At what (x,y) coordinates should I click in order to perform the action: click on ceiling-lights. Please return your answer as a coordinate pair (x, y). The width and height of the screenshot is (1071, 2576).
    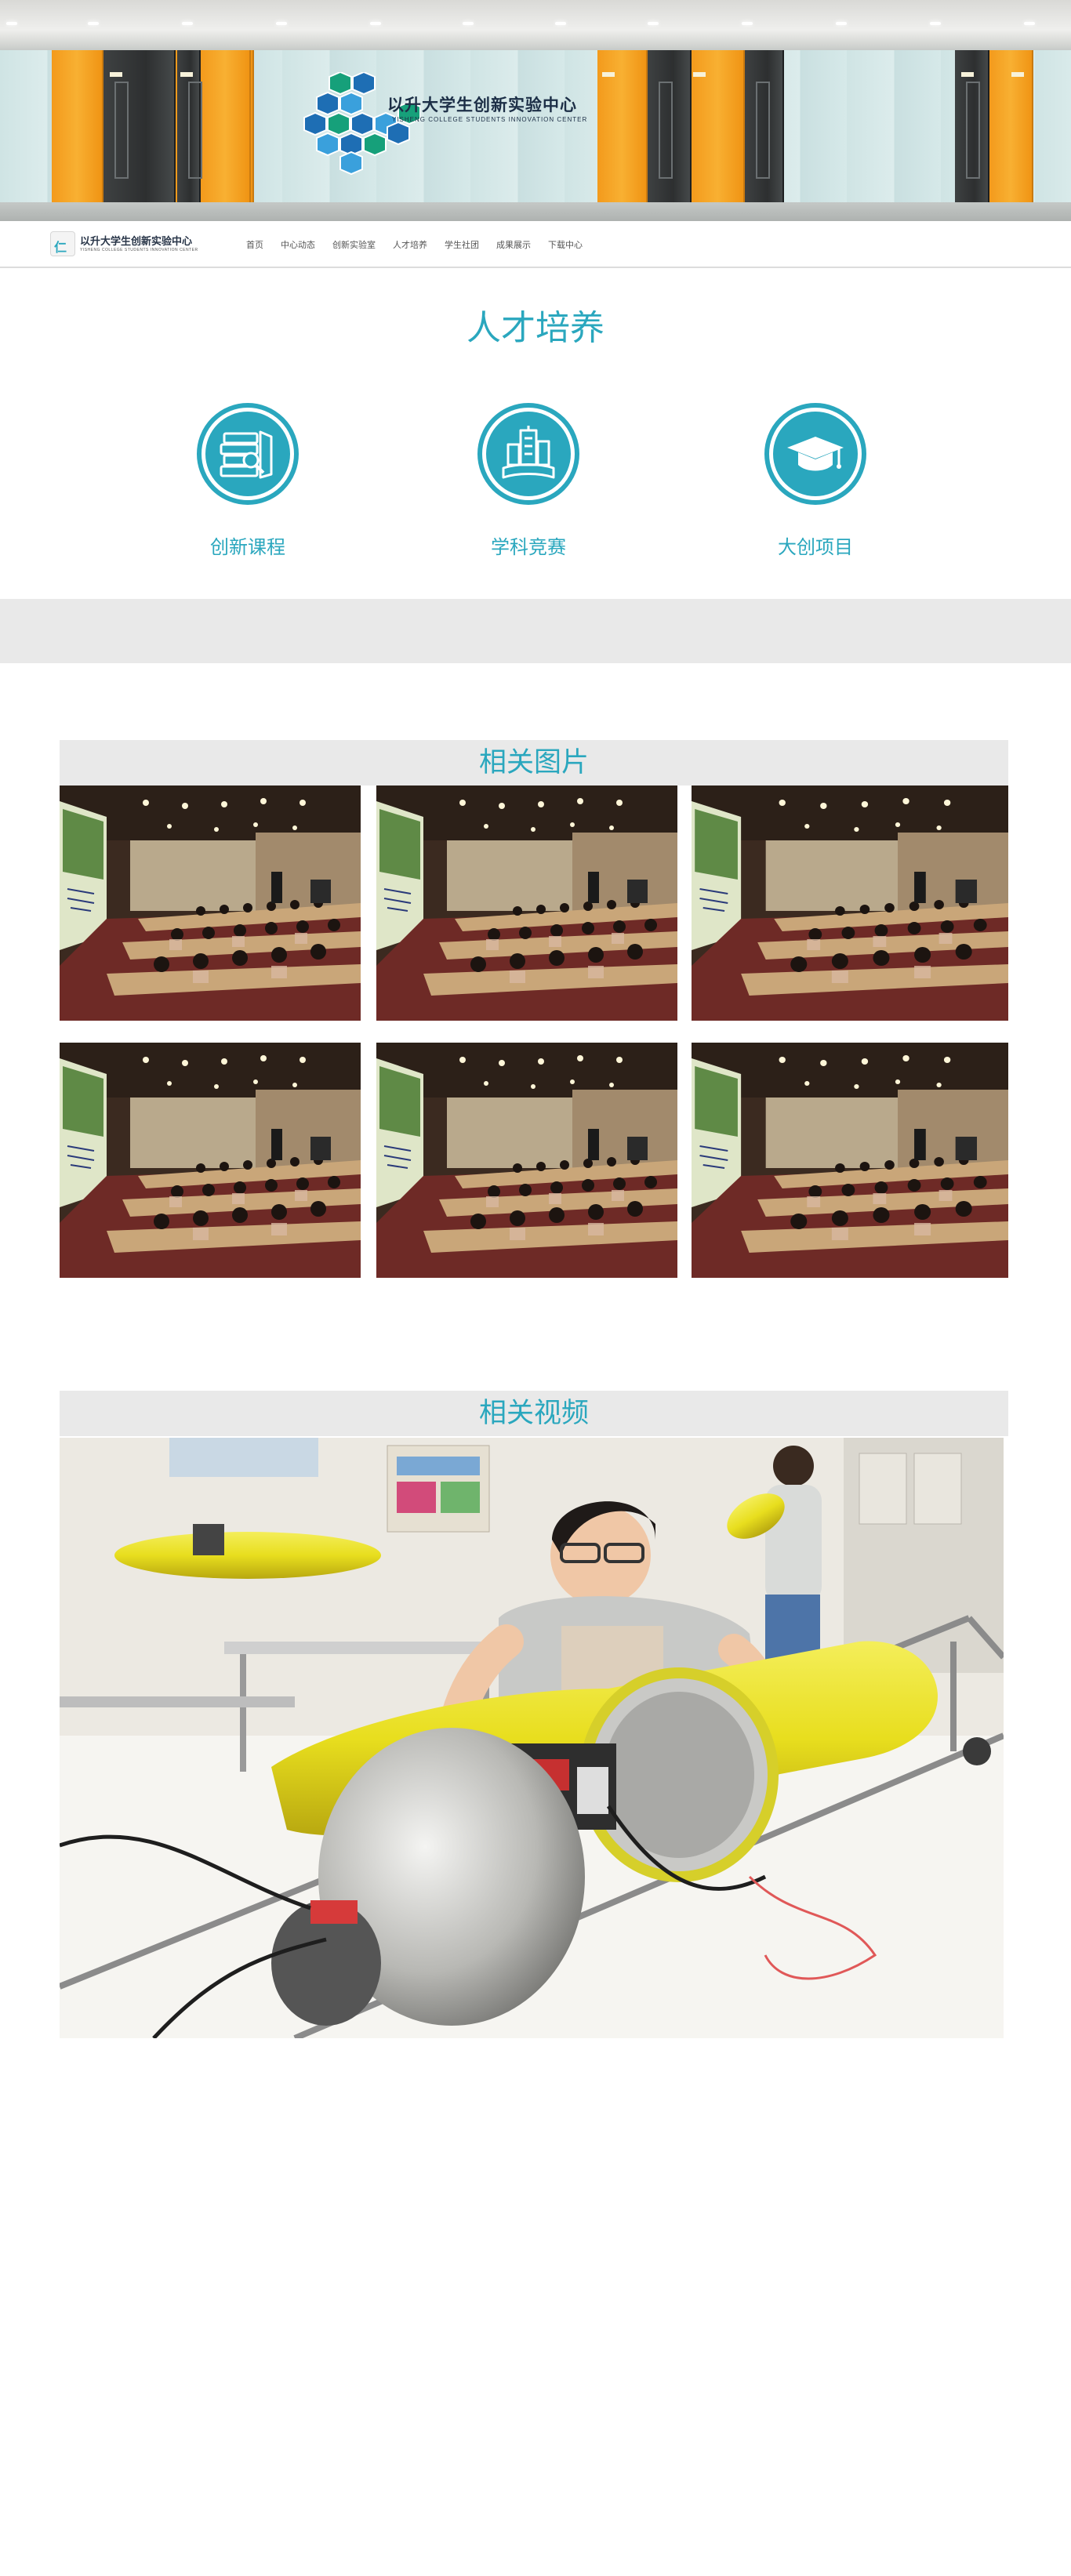
    Looking at the image, I should click on (535, 24).